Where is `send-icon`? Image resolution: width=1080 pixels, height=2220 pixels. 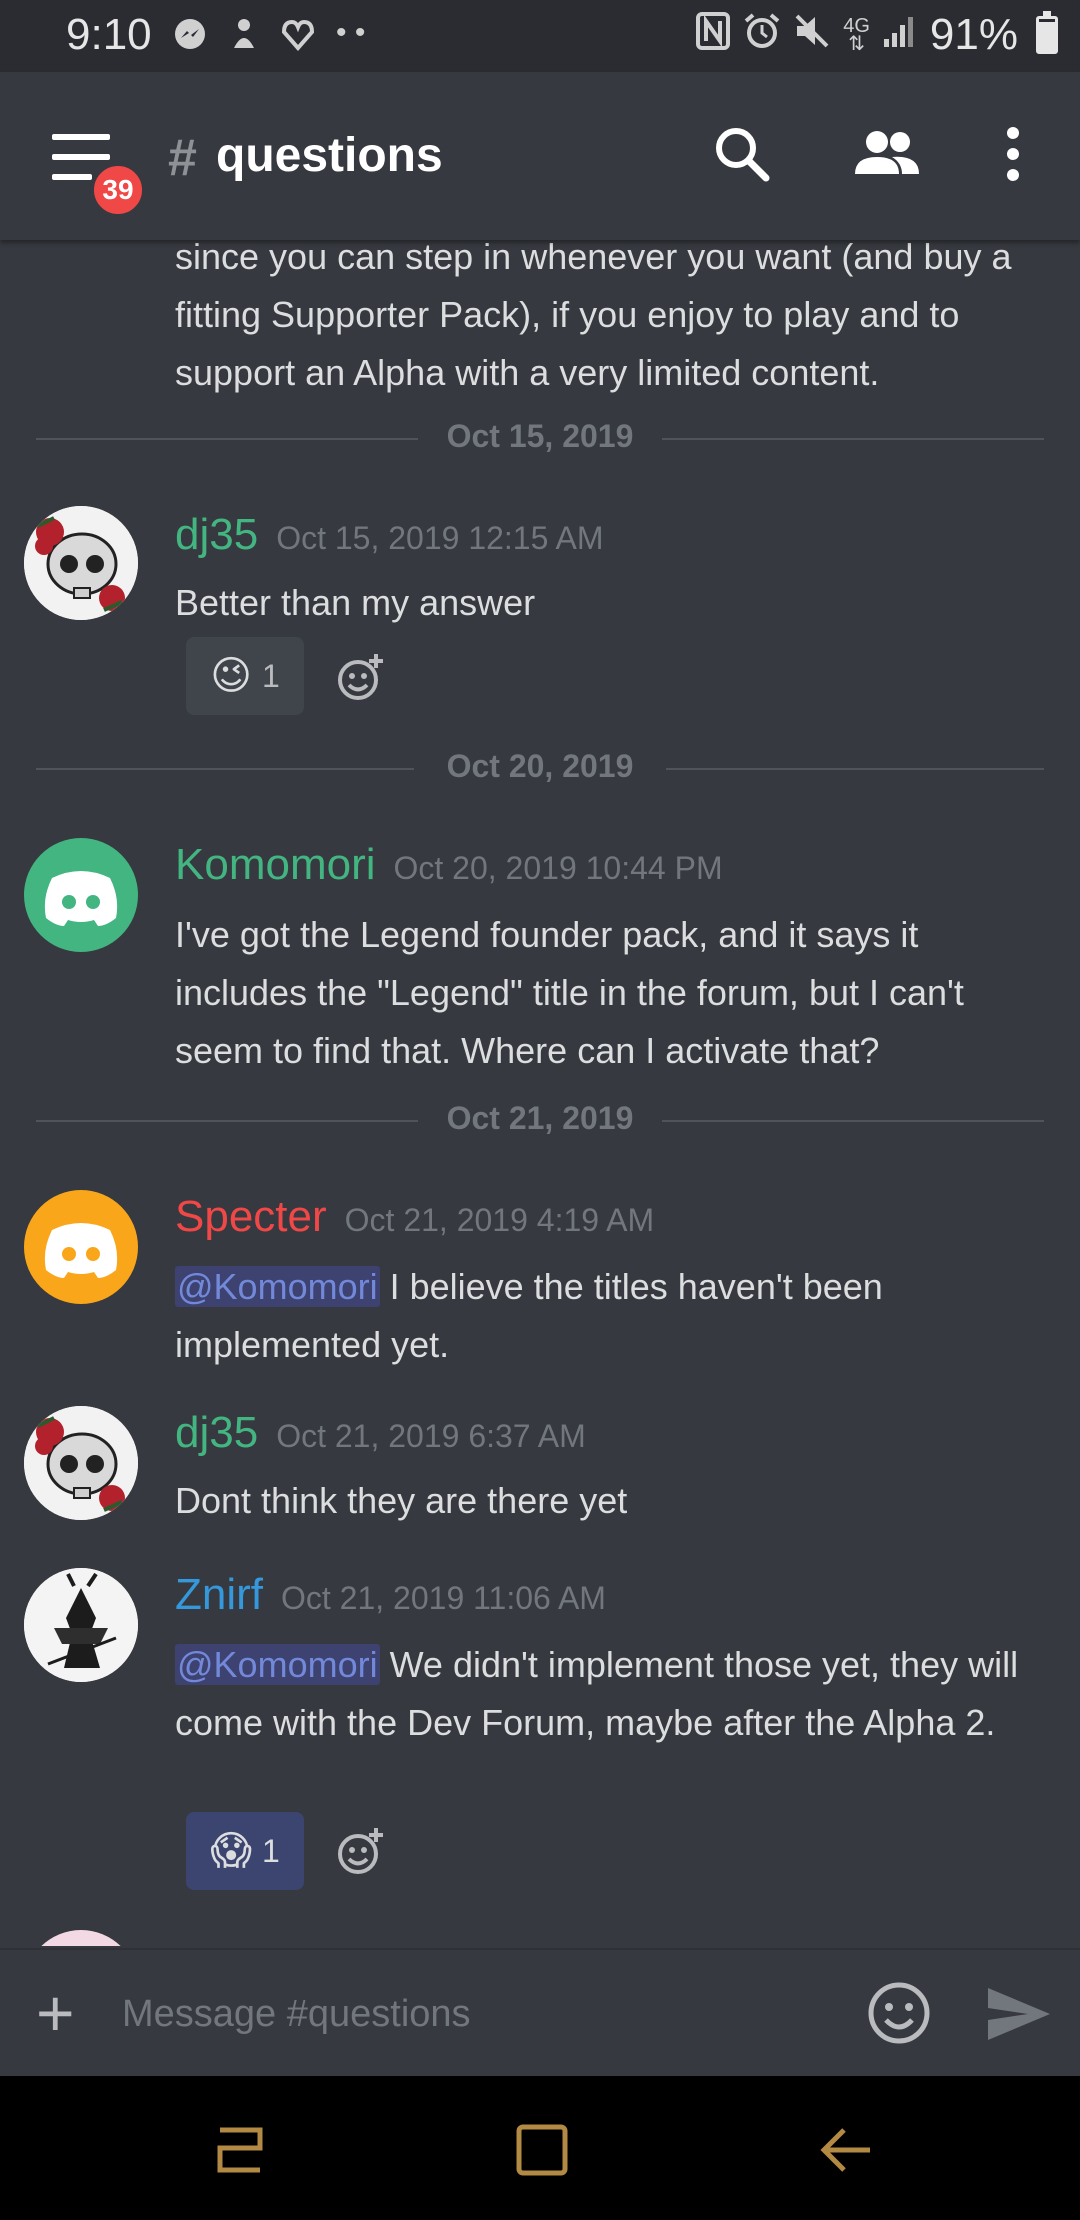
send-icon is located at coordinates (1019, 2014).